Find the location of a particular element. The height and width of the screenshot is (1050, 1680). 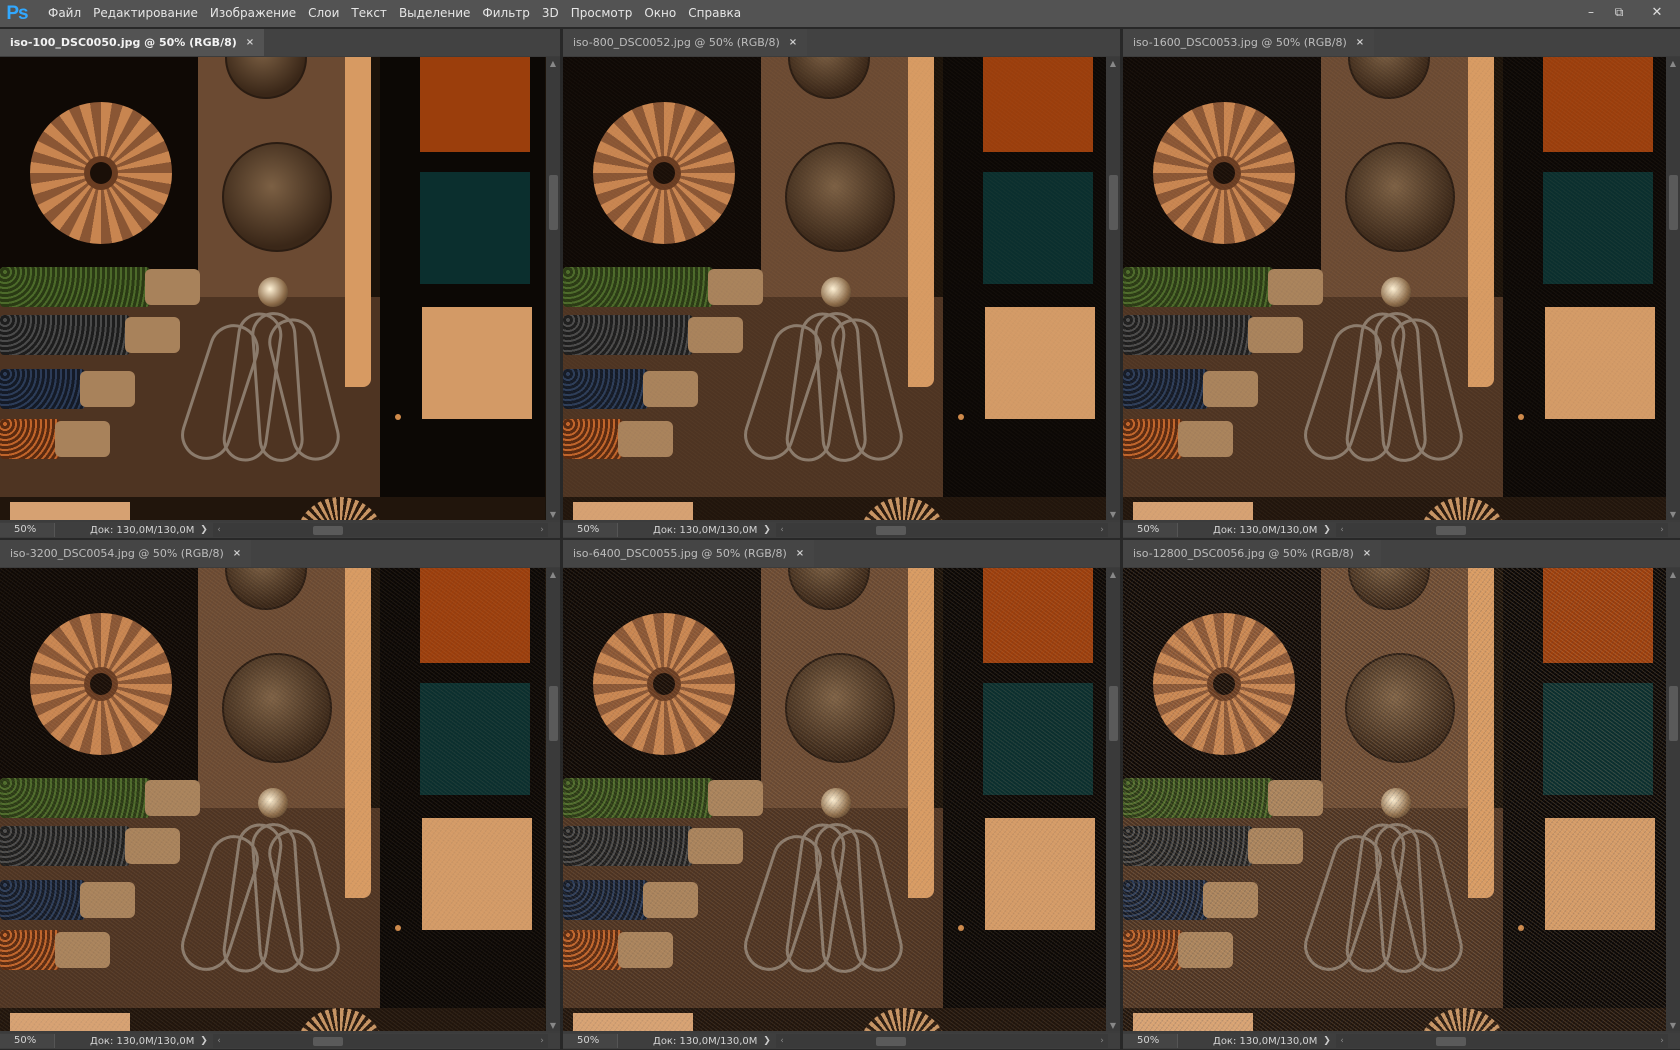

menu-view: Просмотр is located at coordinates (602, 13).